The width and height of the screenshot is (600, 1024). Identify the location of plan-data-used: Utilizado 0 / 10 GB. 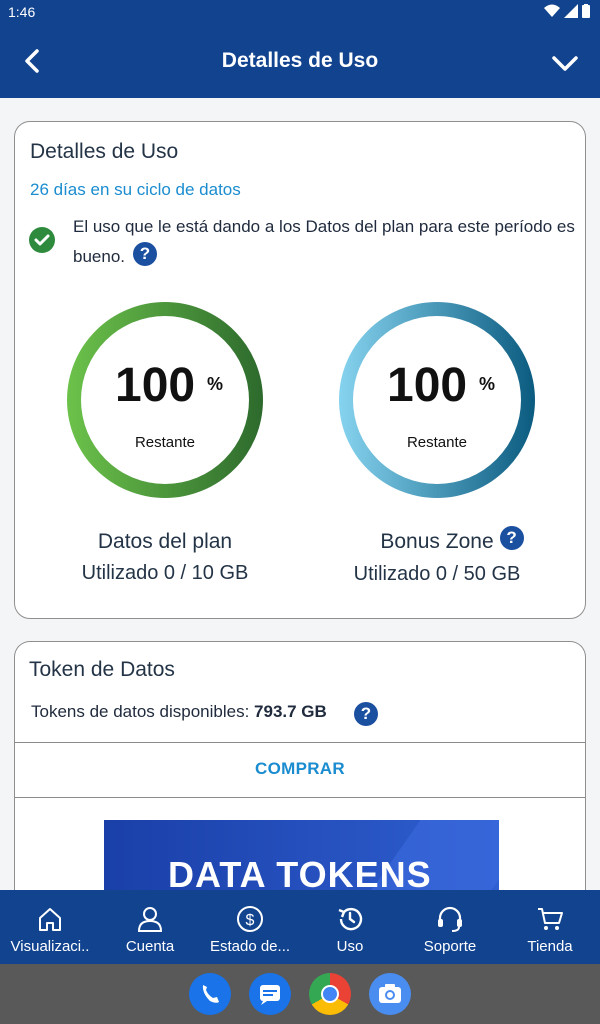
(165, 573).